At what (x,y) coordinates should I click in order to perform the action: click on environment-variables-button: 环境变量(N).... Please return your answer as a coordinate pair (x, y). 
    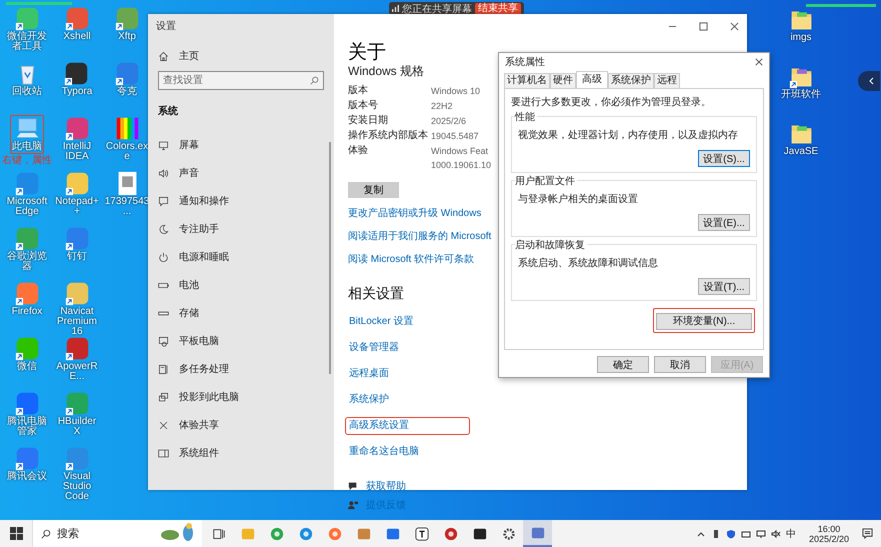
    Looking at the image, I should click on (704, 321).